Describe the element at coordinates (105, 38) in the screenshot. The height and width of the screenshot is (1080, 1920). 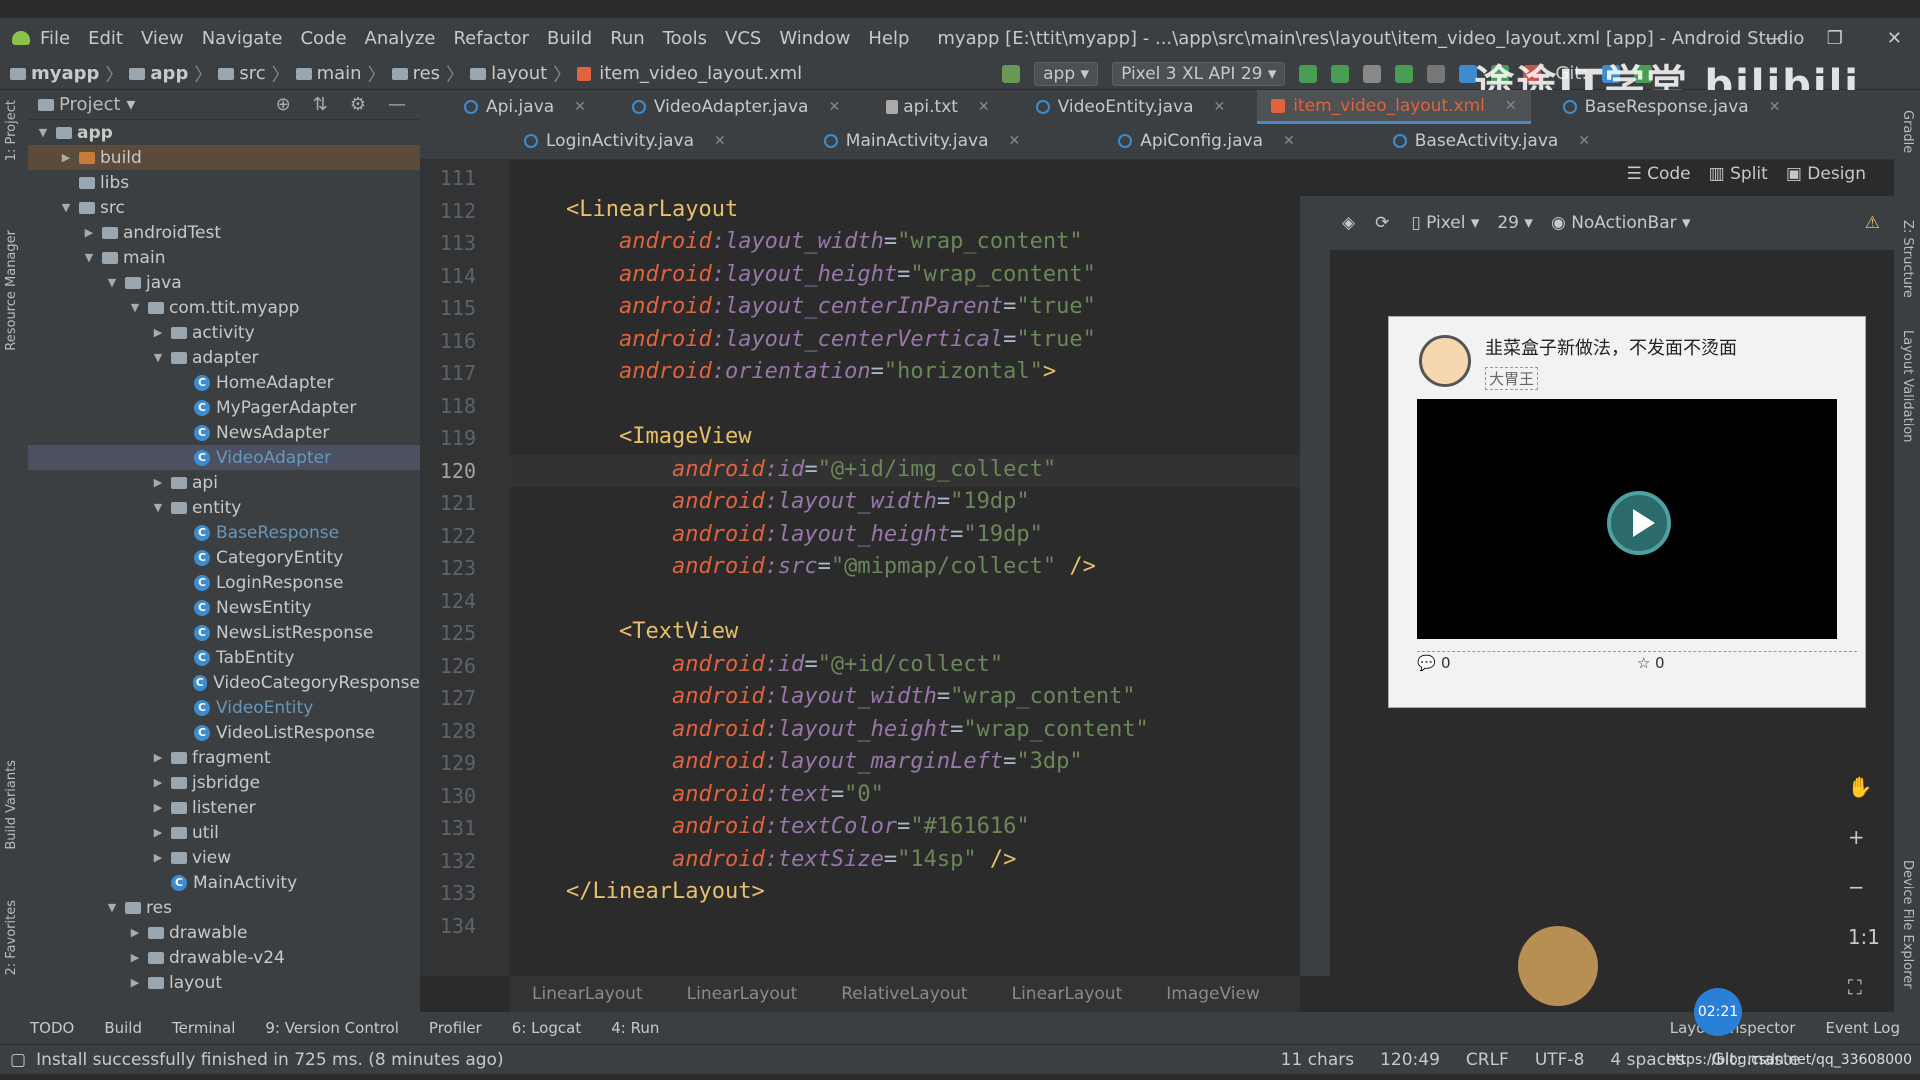
I see `menu-edit: Edit` at that location.